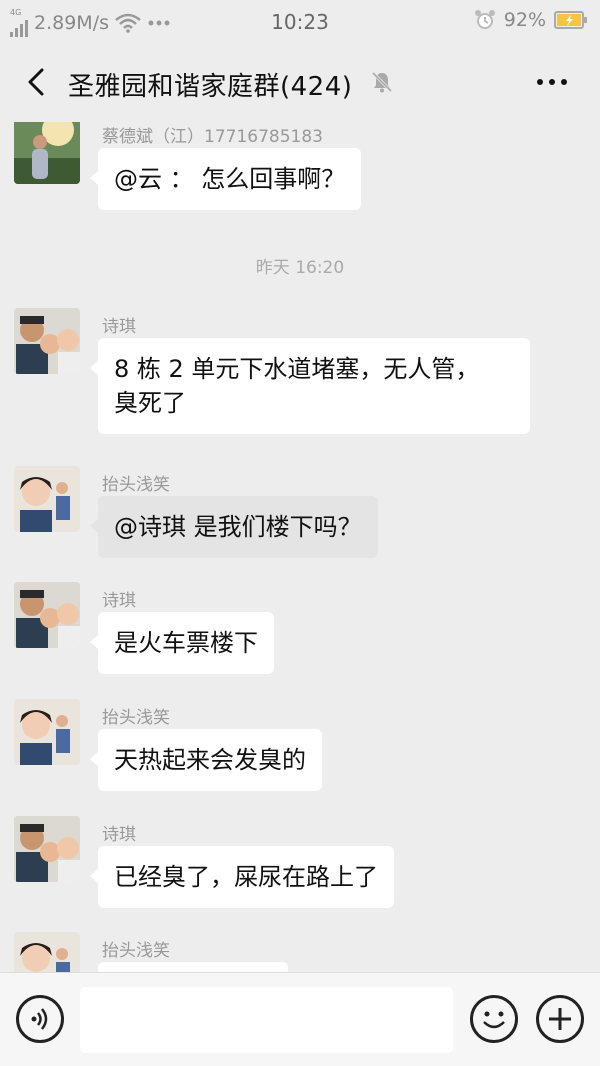 This screenshot has width=600, height=1066. I want to click on message-bubble, so click(193, 967).